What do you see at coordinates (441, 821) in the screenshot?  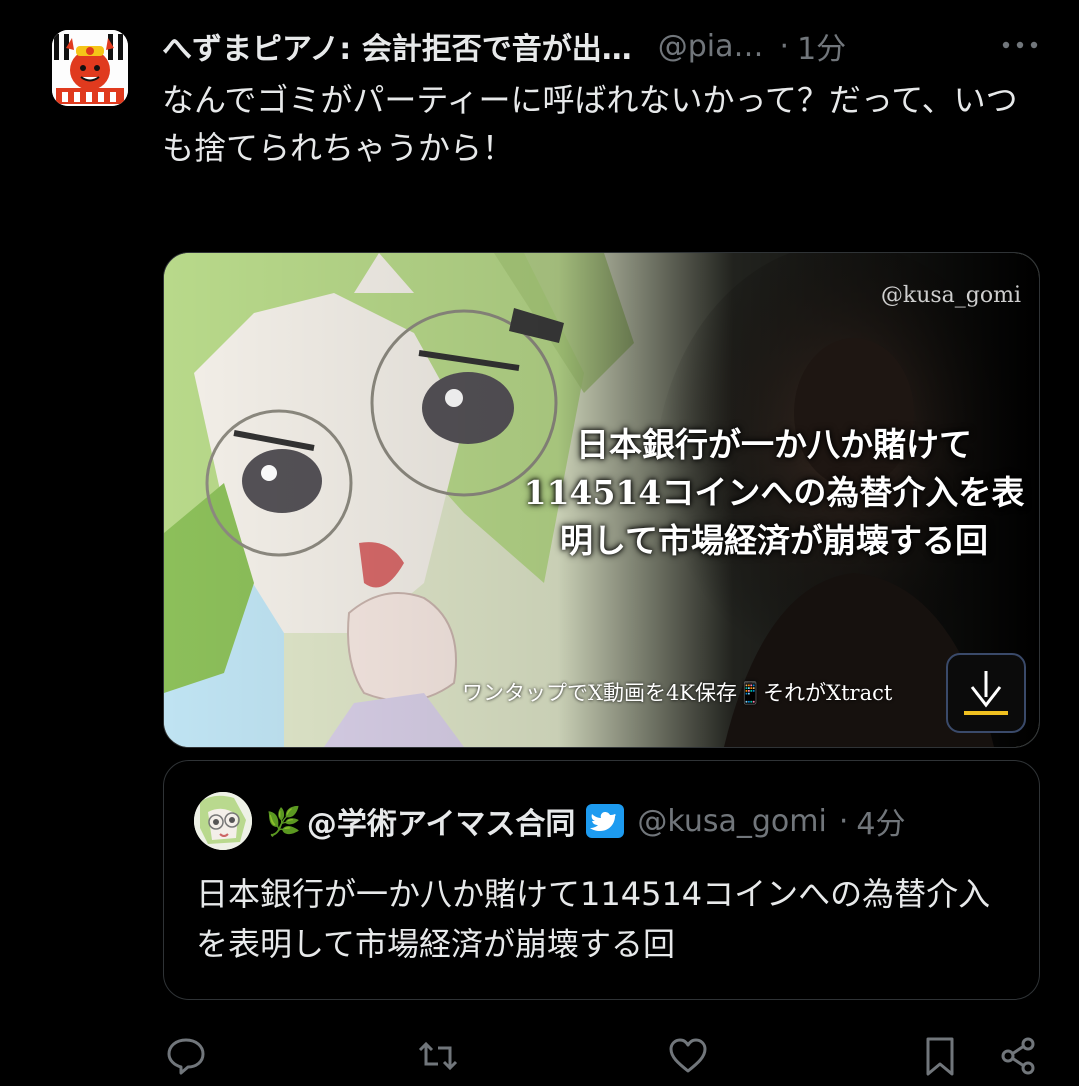 I see `quote-display-name: @学術アイマス合同` at bounding box center [441, 821].